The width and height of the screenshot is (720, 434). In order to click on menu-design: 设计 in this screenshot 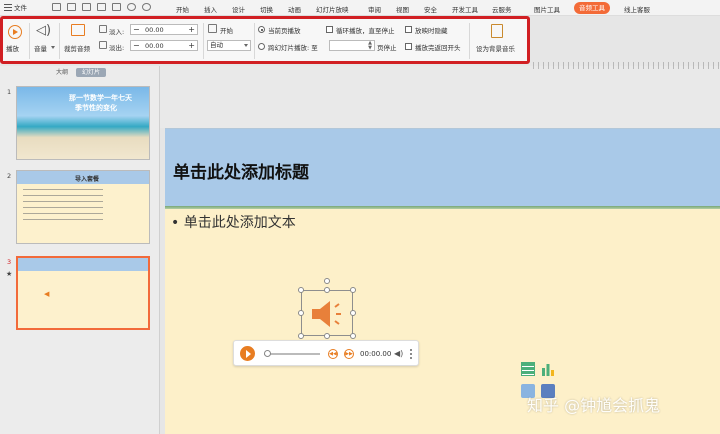, I will do `click(238, 9)`.